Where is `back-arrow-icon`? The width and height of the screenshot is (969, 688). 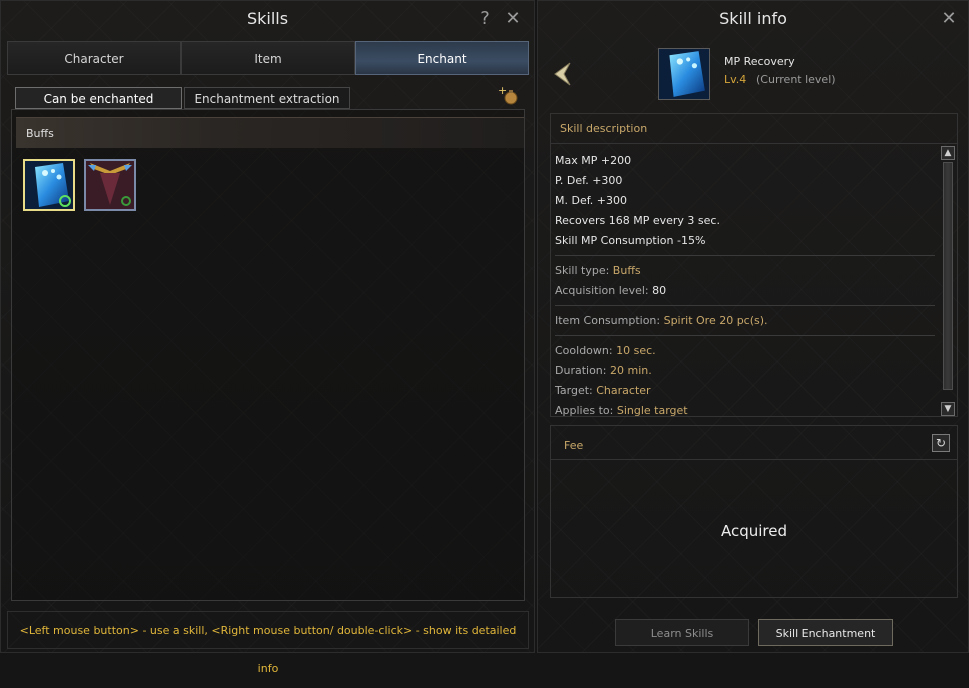
back-arrow-icon is located at coordinates (562, 76).